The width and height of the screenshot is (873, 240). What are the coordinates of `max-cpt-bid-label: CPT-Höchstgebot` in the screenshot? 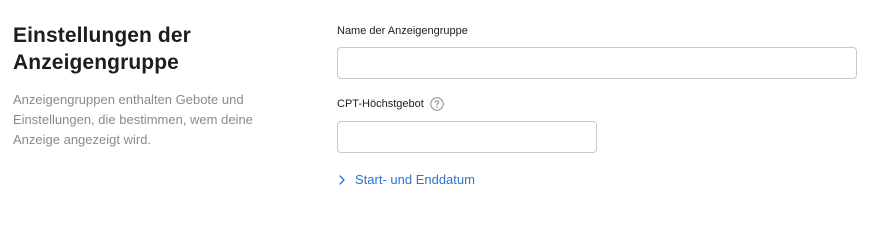 It's located at (597, 104).